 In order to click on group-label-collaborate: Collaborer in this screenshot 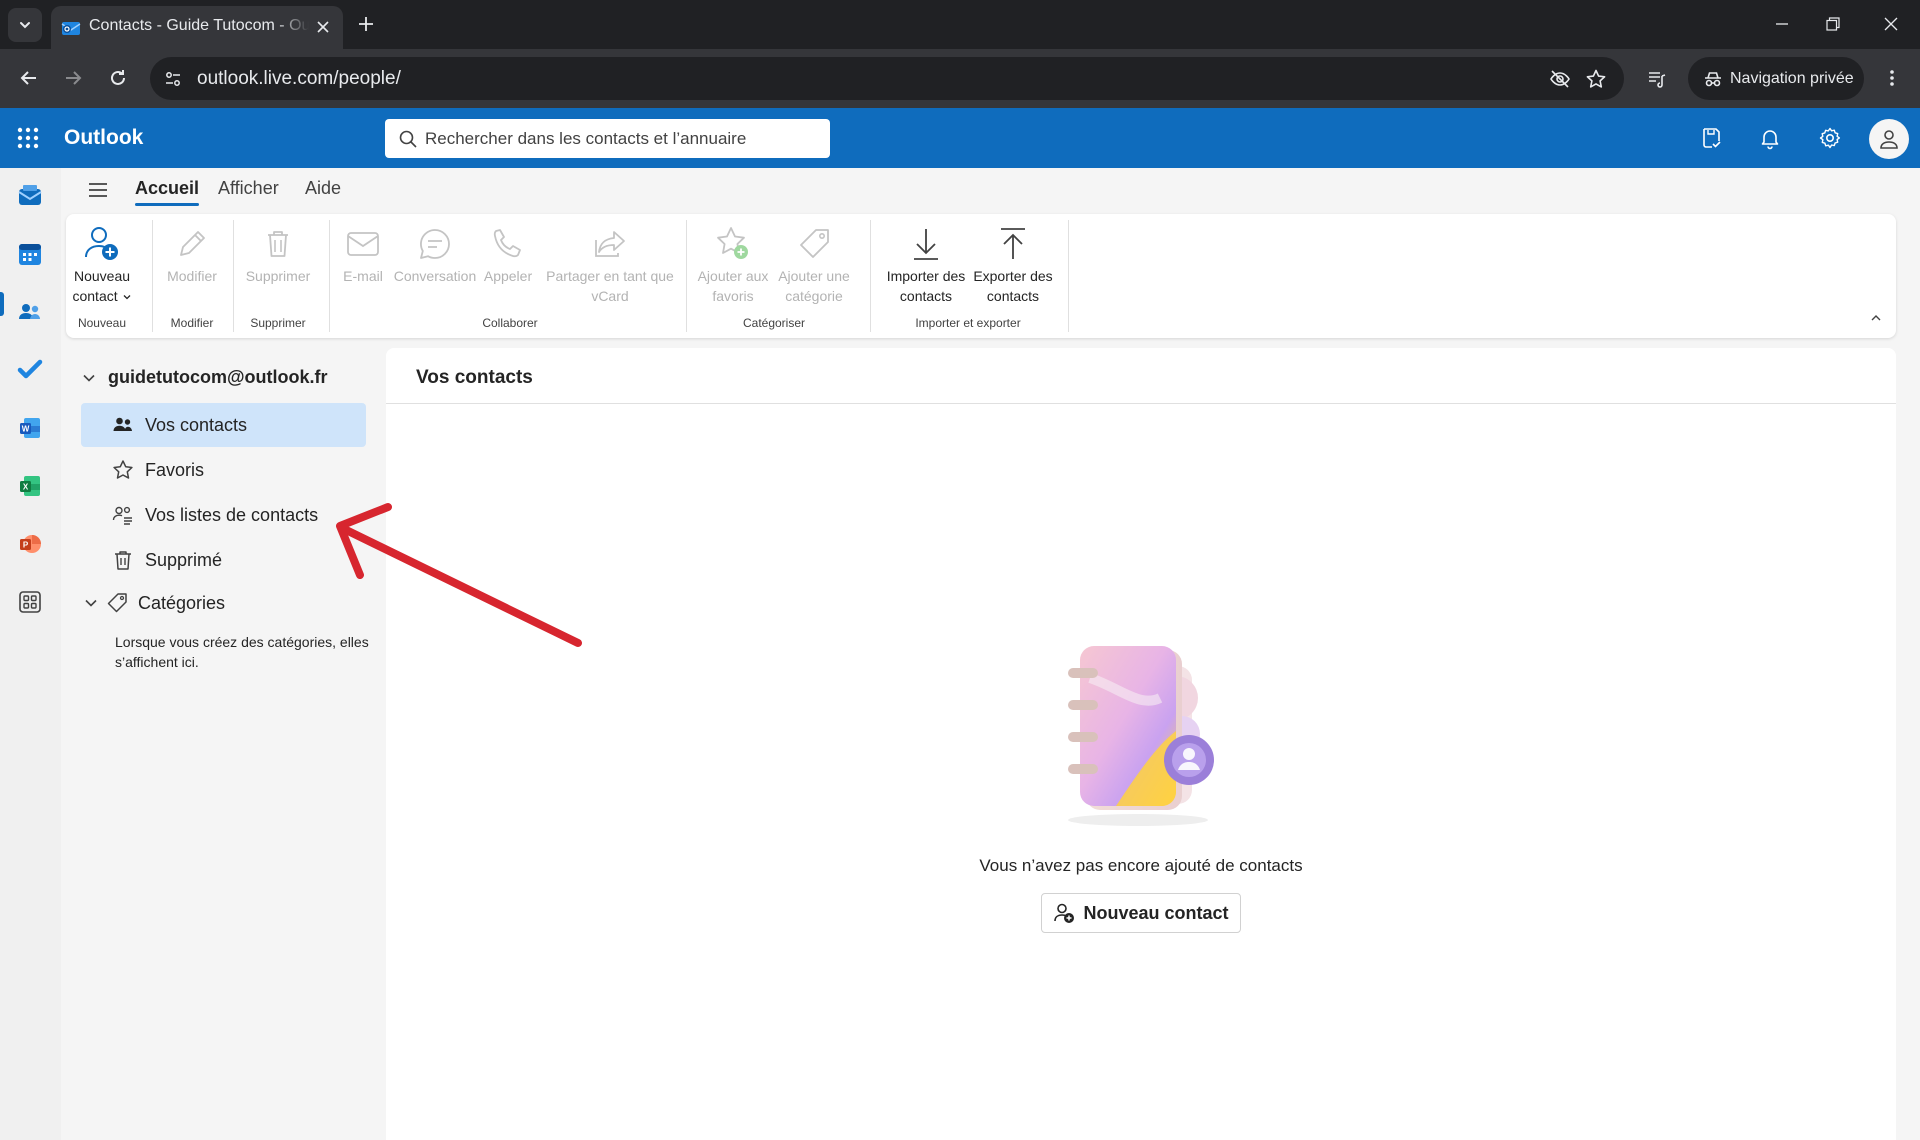, I will do `click(510, 323)`.